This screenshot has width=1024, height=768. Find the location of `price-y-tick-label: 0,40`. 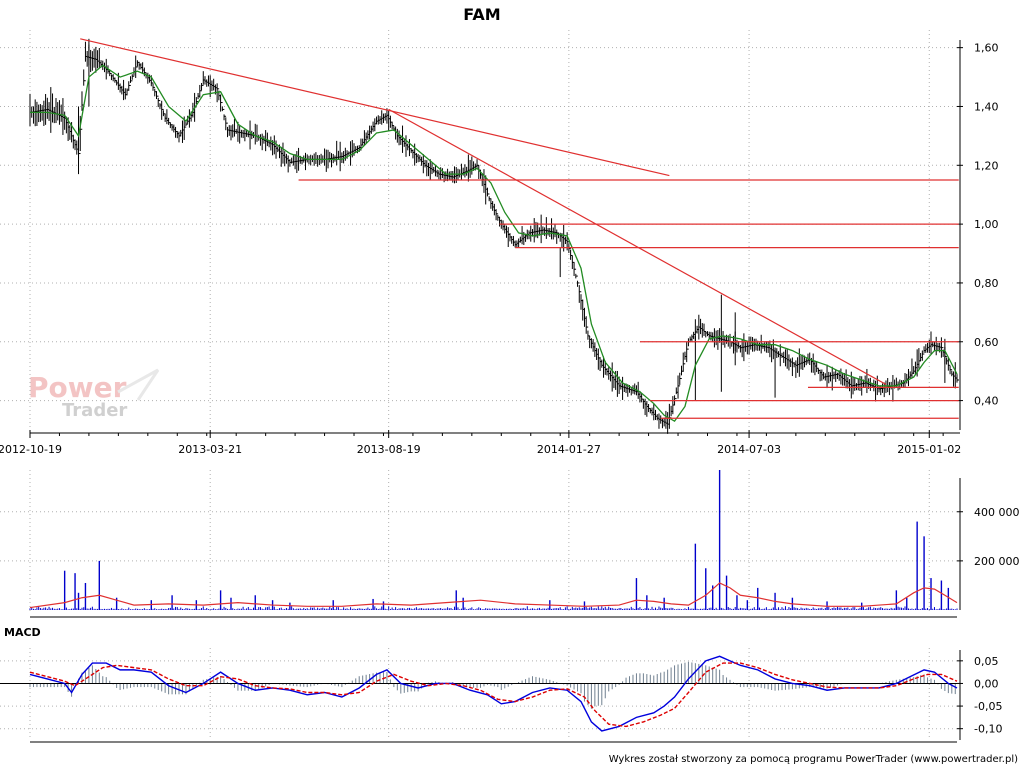

price-y-tick-label: 0,40 is located at coordinates (986, 401).